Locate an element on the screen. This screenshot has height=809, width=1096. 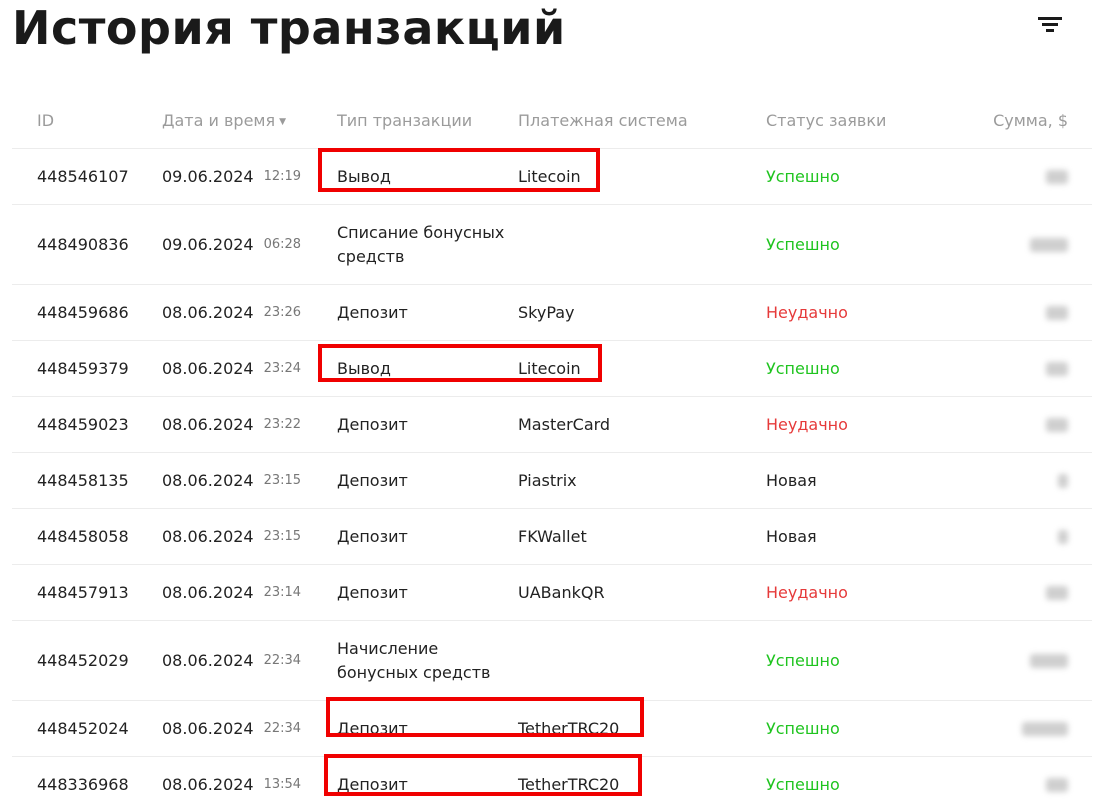
row-id: 448336968 is located at coordinates (83, 784).